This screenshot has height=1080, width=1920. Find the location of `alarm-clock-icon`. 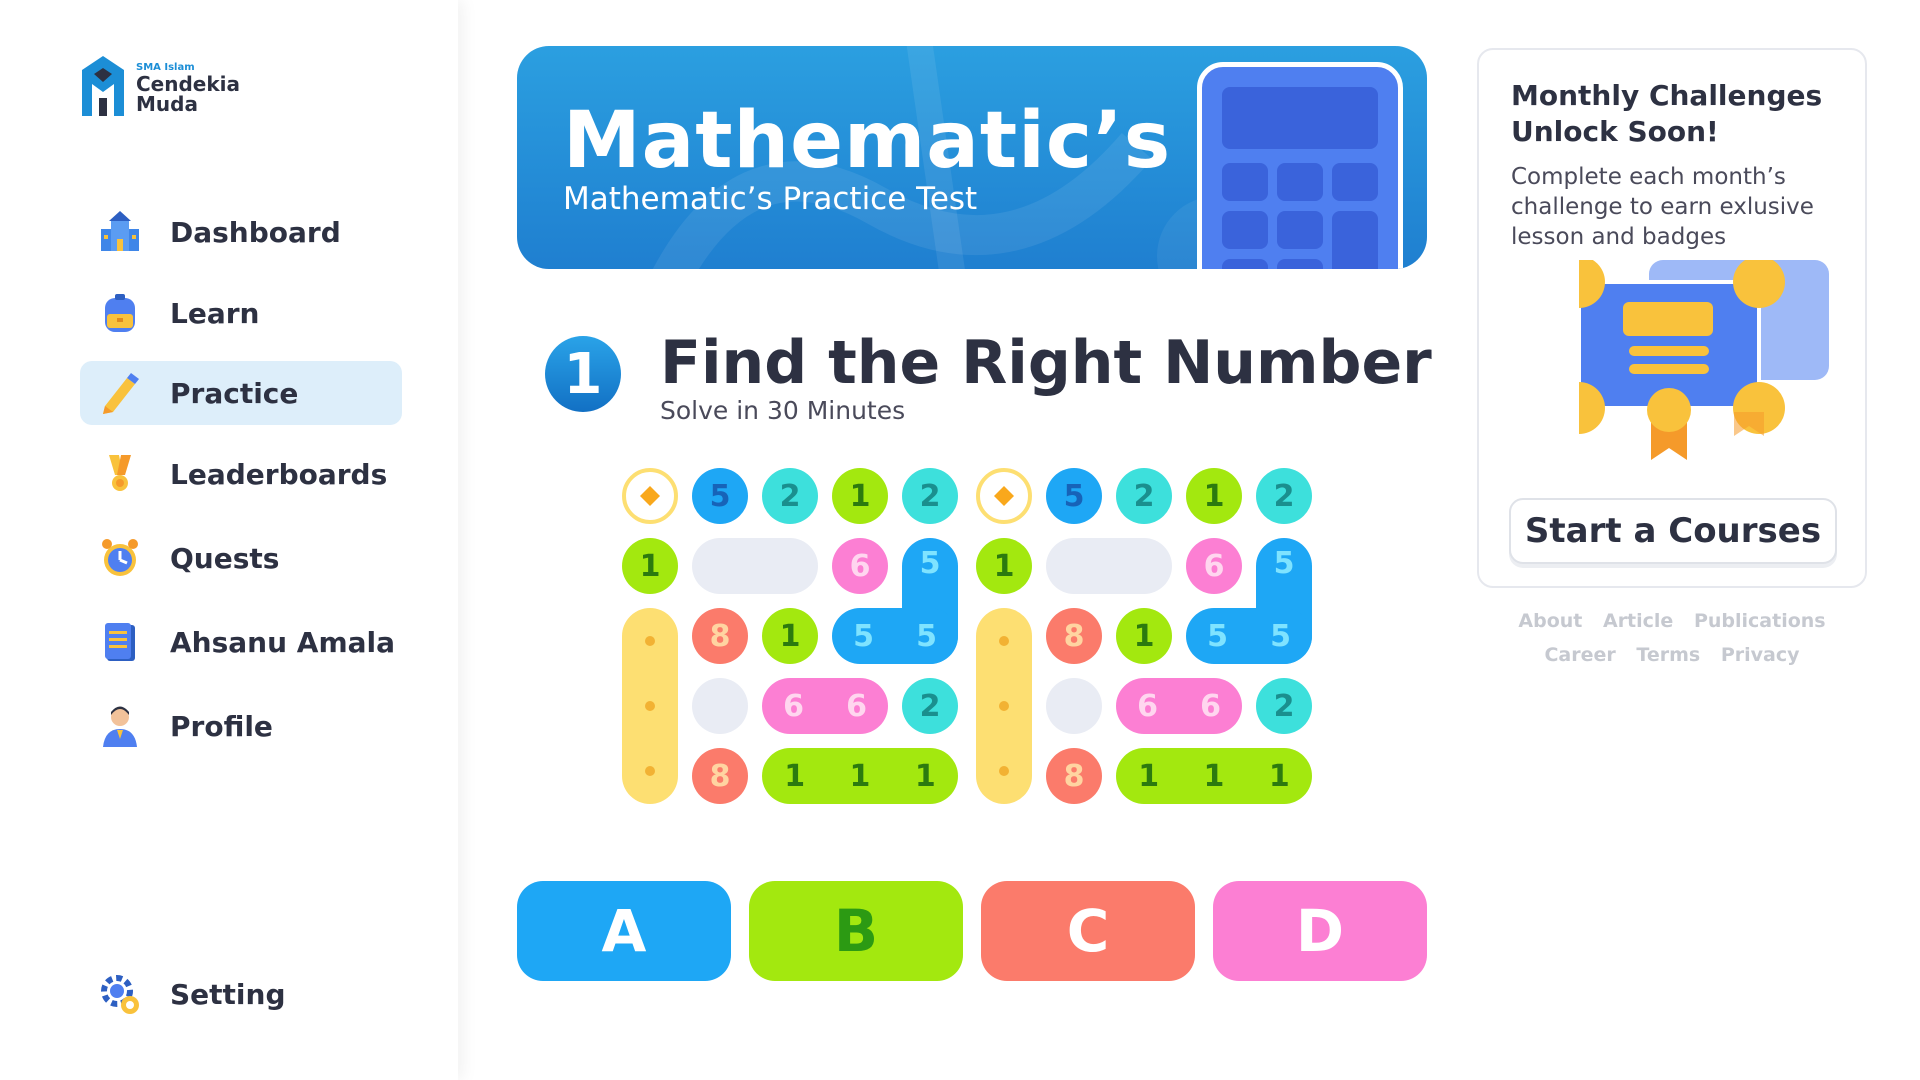

alarm-clock-icon is located at coordinates (120, 558).